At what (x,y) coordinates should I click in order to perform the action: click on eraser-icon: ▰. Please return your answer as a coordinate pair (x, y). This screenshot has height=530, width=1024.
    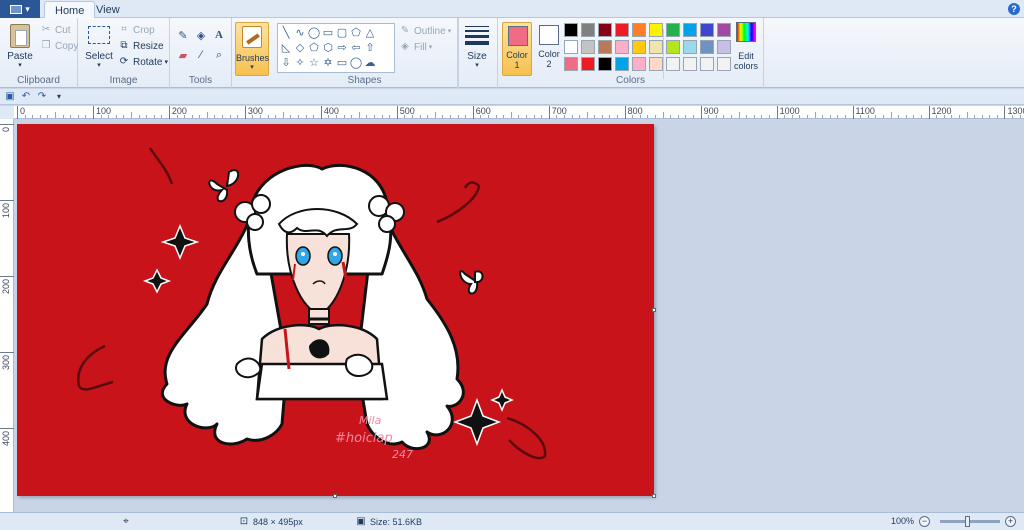
    Looking at the image, I should click on (183, 55).